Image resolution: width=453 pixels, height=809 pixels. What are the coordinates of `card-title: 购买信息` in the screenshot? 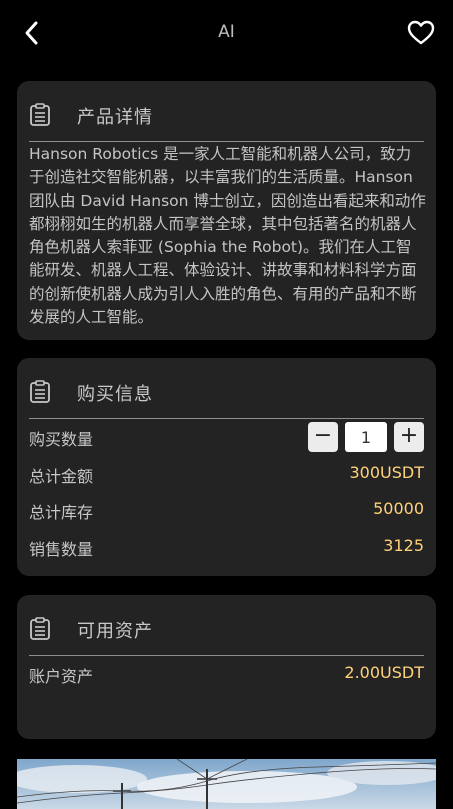 It's located at (115, 394).